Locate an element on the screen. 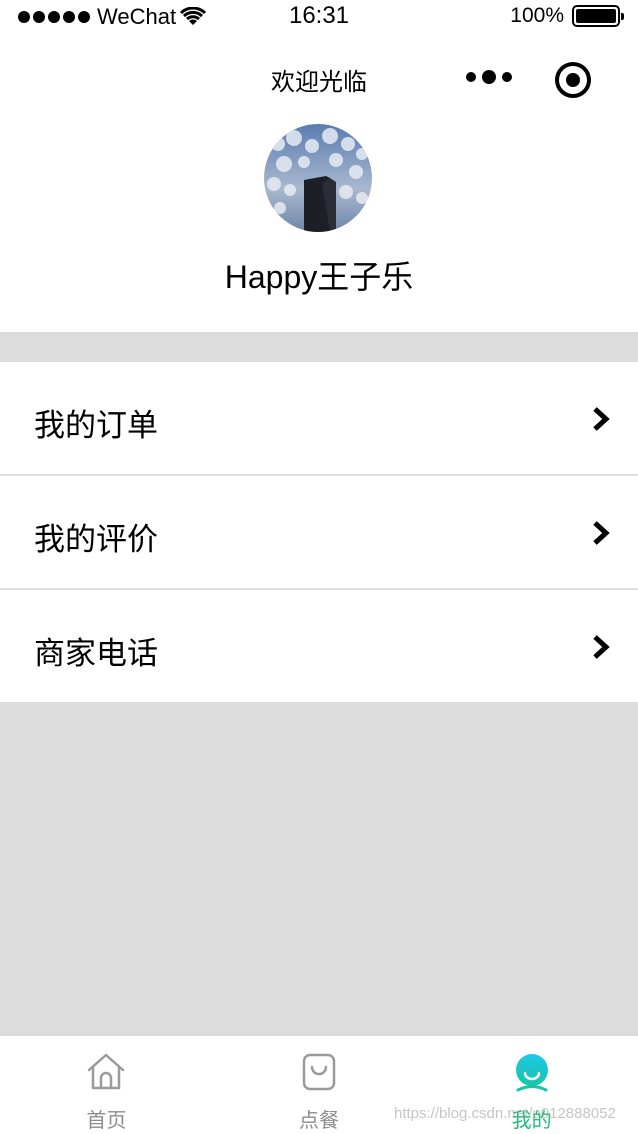  avatar is located at coordinates (318, 178).